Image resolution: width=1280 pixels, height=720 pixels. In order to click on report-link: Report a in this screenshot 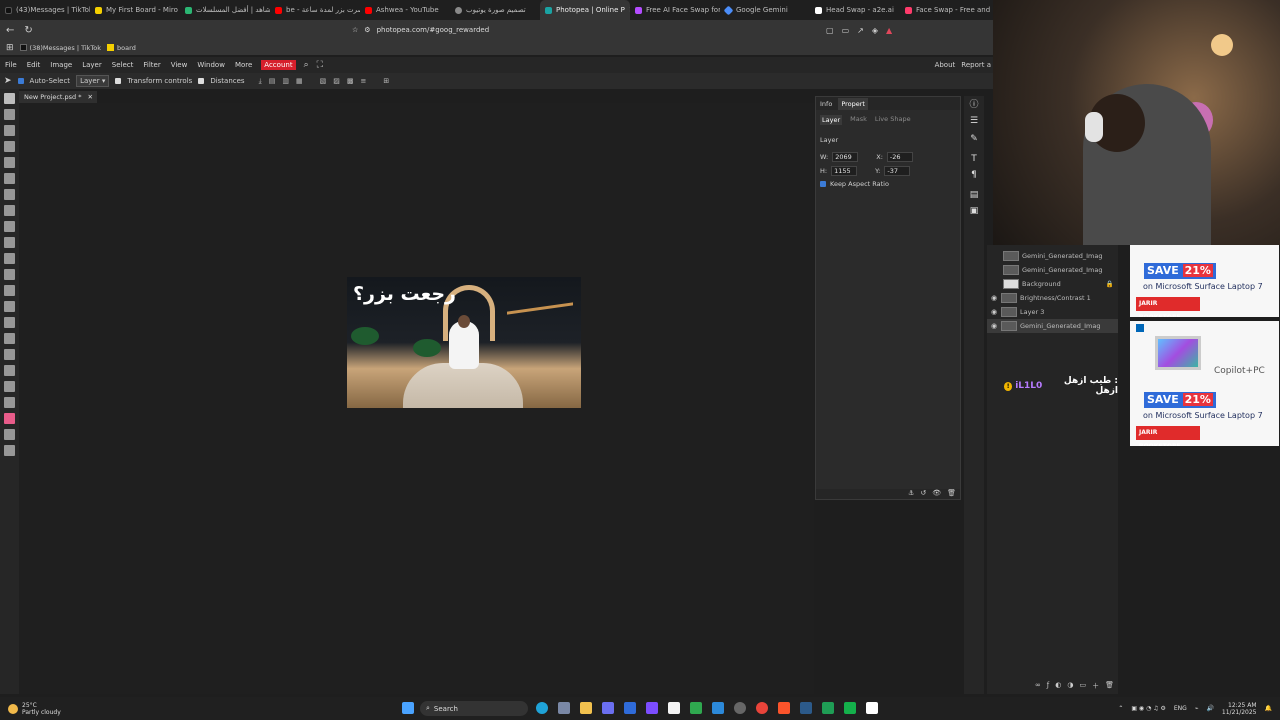, I will do `click(976, 65)`.